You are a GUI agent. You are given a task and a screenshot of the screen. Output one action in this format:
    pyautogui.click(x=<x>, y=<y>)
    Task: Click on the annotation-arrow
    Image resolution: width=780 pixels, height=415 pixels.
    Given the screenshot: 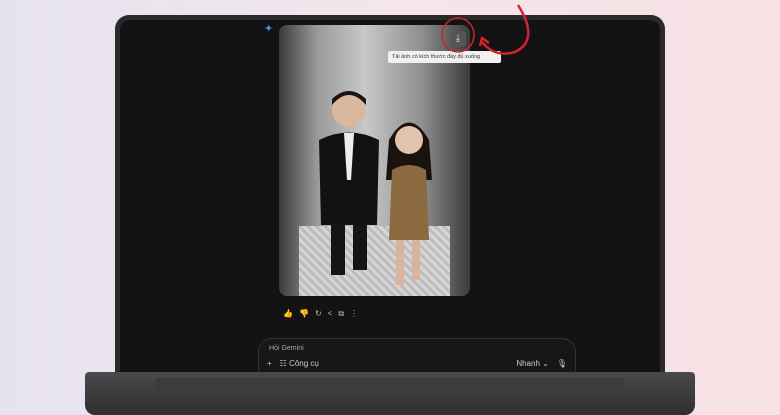 What is the action you would take?
    pyautogui.click(x=505, y=29)
    